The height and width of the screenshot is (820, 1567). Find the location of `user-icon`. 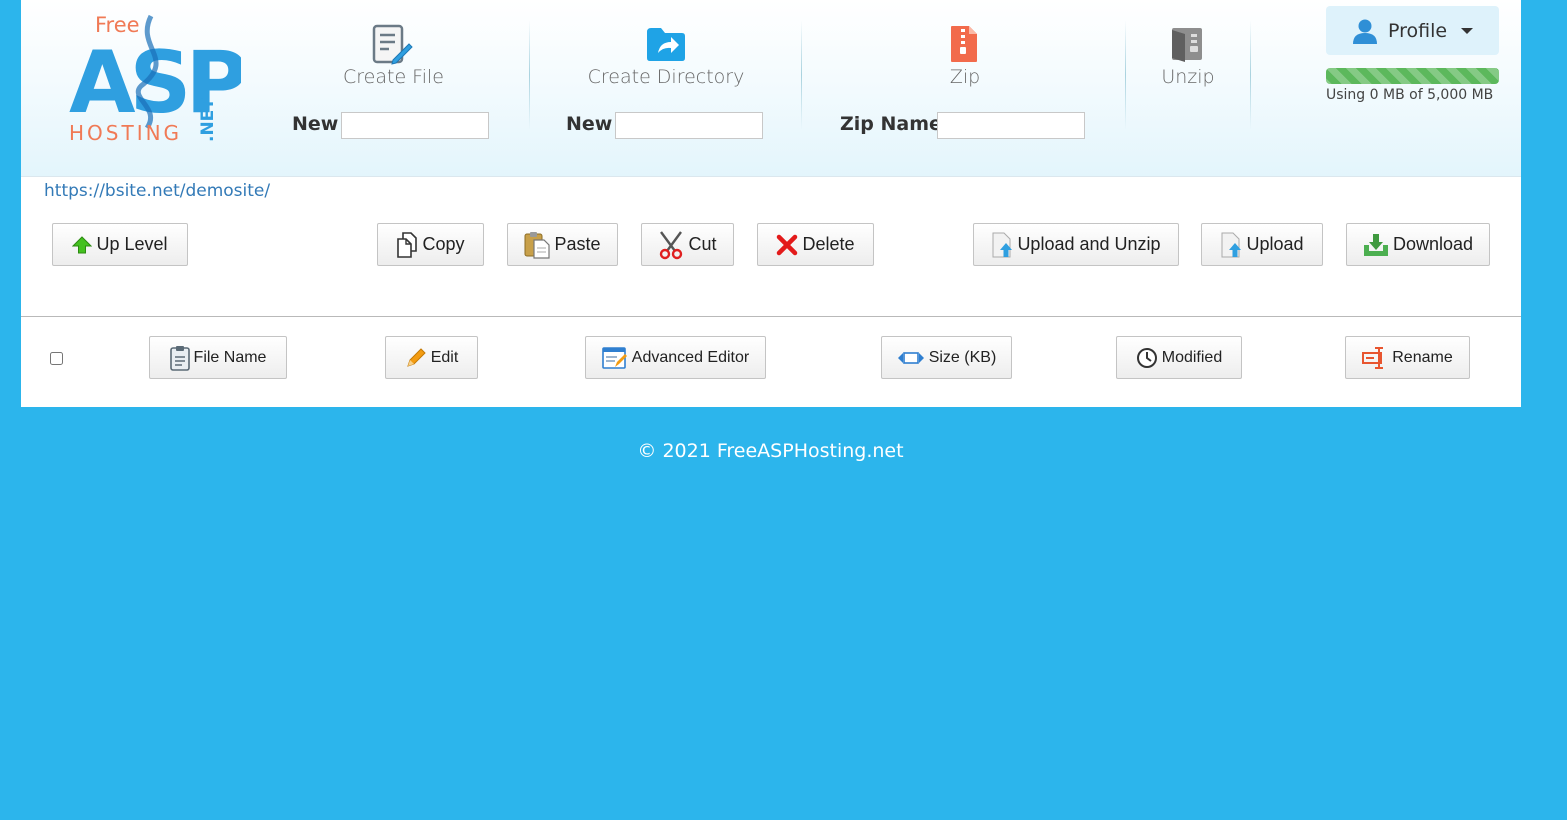

user-icon is located at coordinates (1364, 31).